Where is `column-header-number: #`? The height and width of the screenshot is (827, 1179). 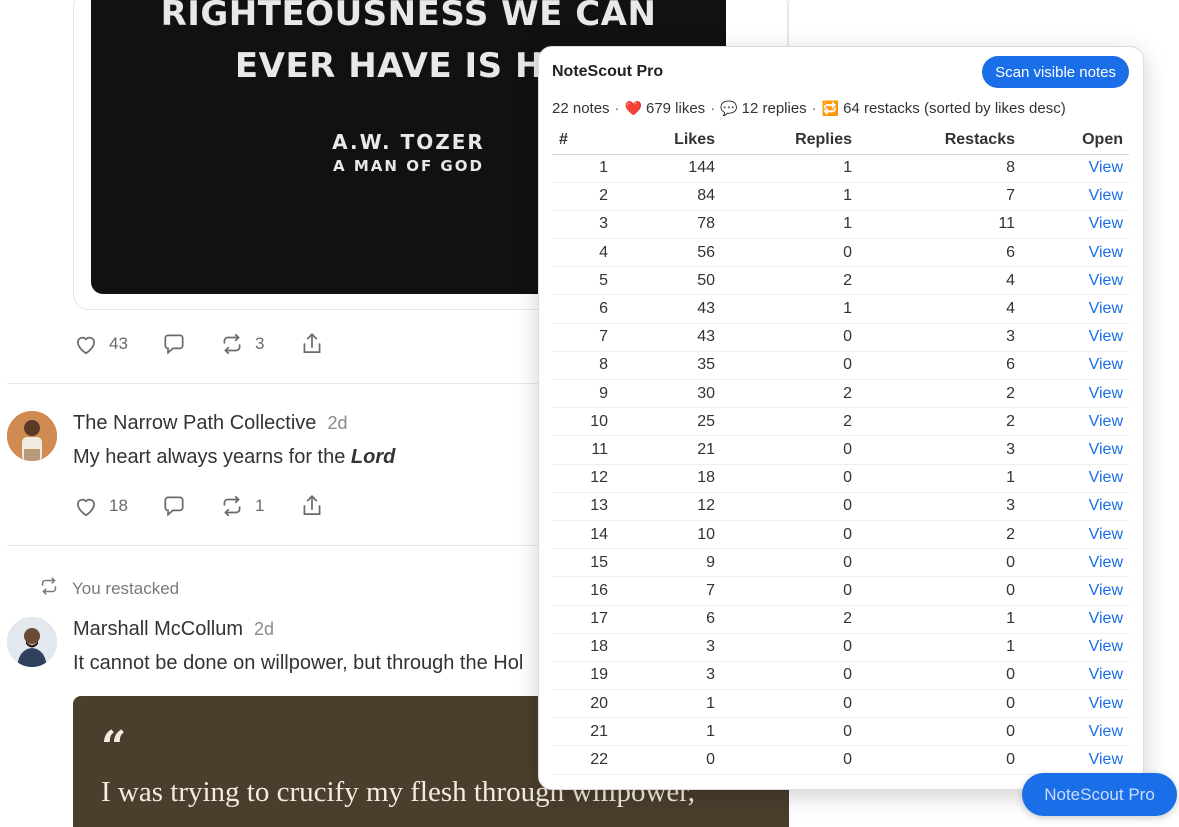 column-header-number: # is located at coordinates (583, 141).